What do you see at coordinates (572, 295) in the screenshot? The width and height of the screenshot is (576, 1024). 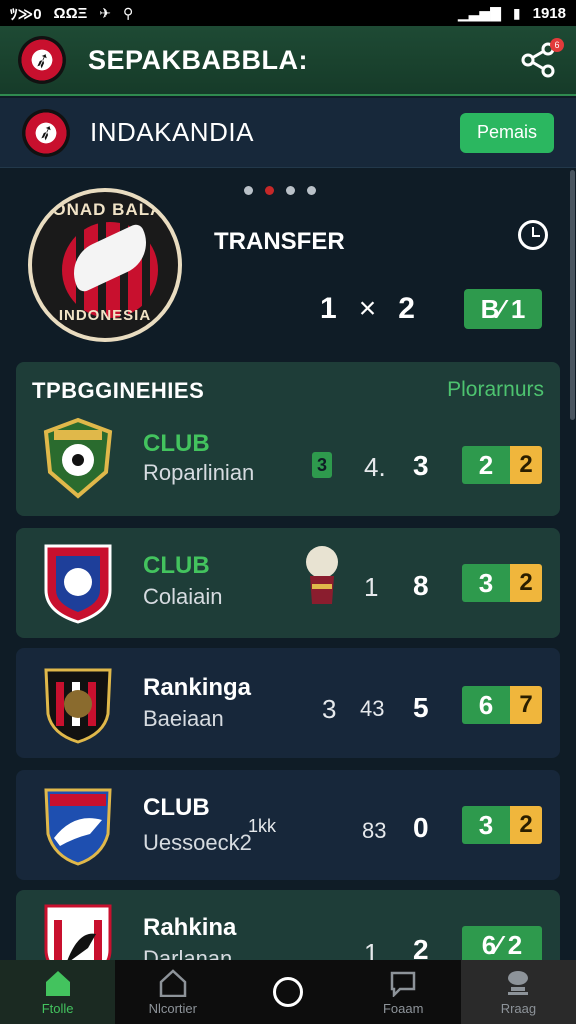 I see `scrollbar` at bounding box center [572, 295].